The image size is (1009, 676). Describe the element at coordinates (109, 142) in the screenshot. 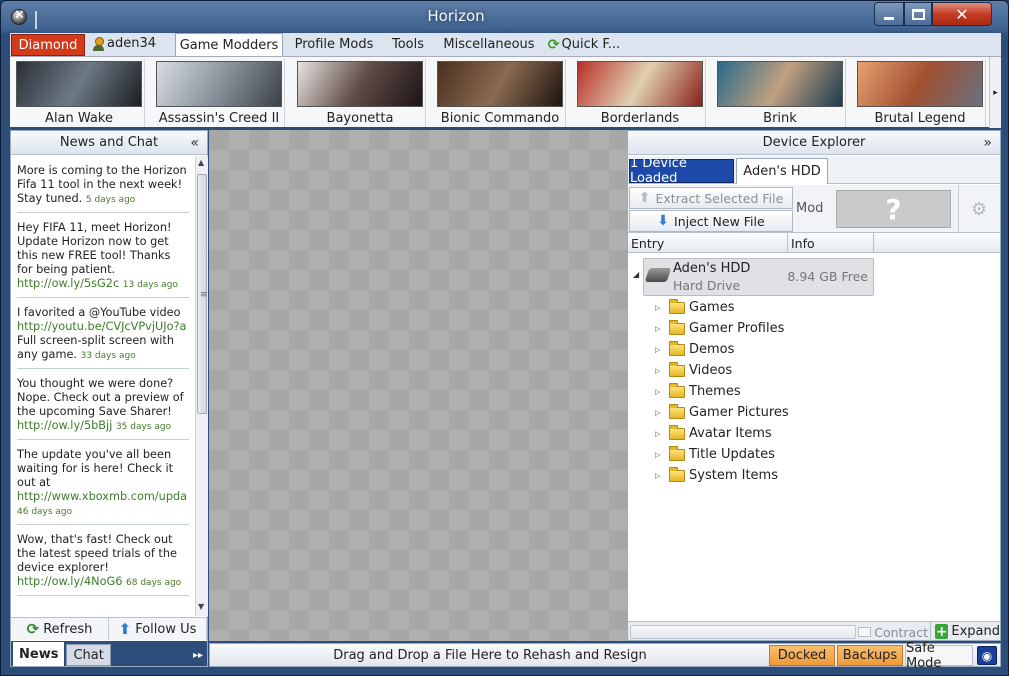

I see `news-panel-title: News and Chat` at that location.